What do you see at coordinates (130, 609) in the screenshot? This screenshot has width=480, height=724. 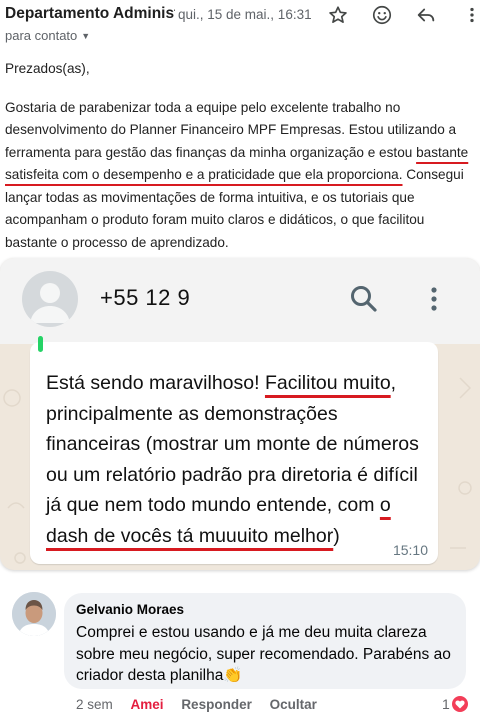 I see `commenter-name: Gelvanio Moraes` at bounding box center [130, 609].